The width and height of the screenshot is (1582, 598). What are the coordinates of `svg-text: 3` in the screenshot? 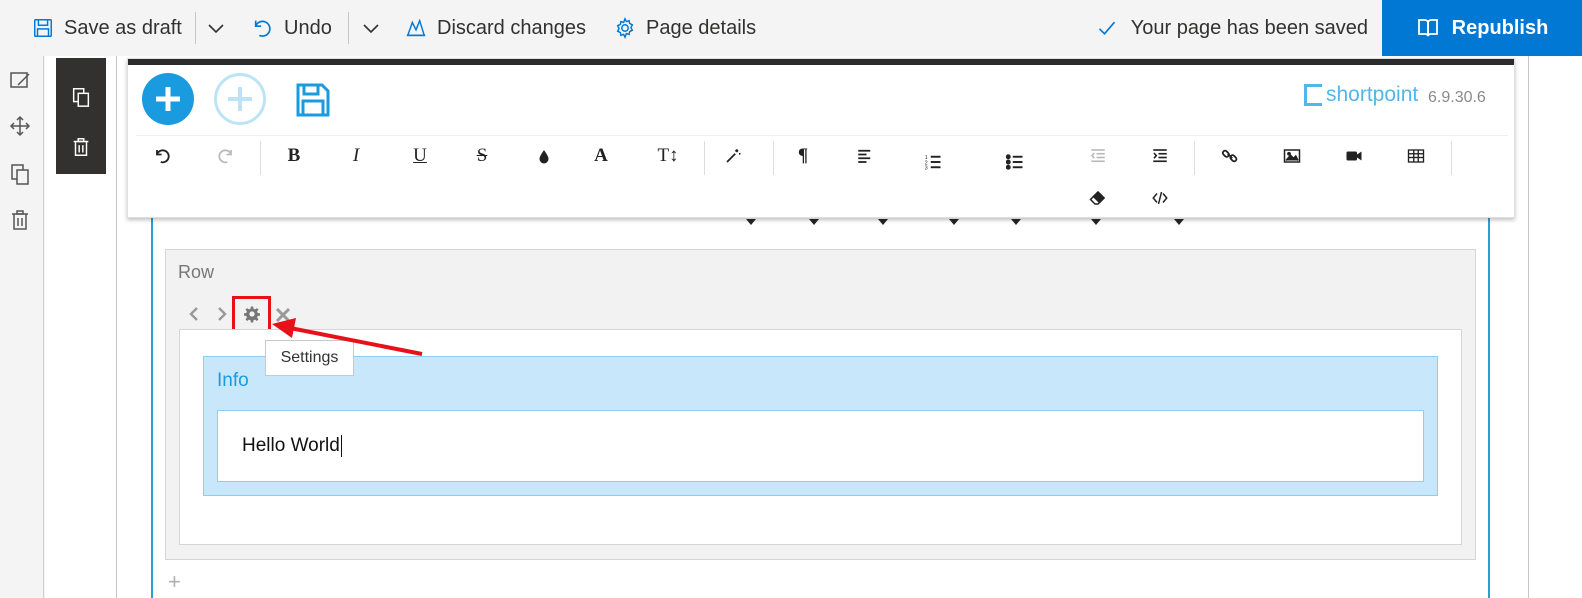 It's located at (926, 169).